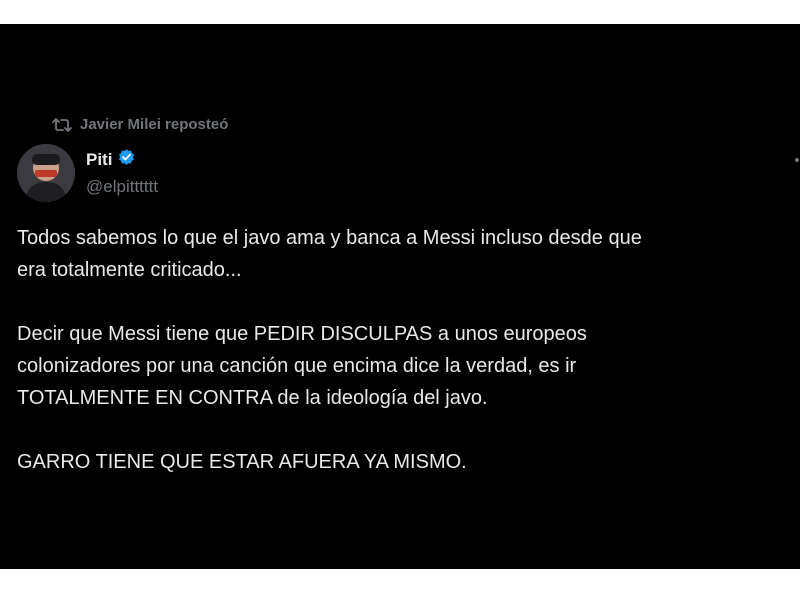  What do you see at coordinates (797, 160) in the screenshot?
I see `more-options-icon` at bounding box center [797, 160].